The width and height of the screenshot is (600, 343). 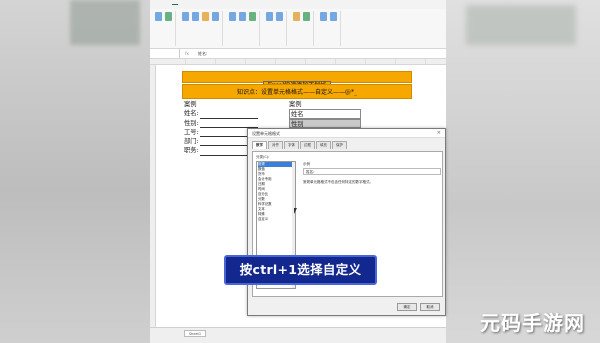 What do you see at coordinates (221, 114) in the screenshot?
I see `form-row: 姓名:` at bounding box center [221, 114].